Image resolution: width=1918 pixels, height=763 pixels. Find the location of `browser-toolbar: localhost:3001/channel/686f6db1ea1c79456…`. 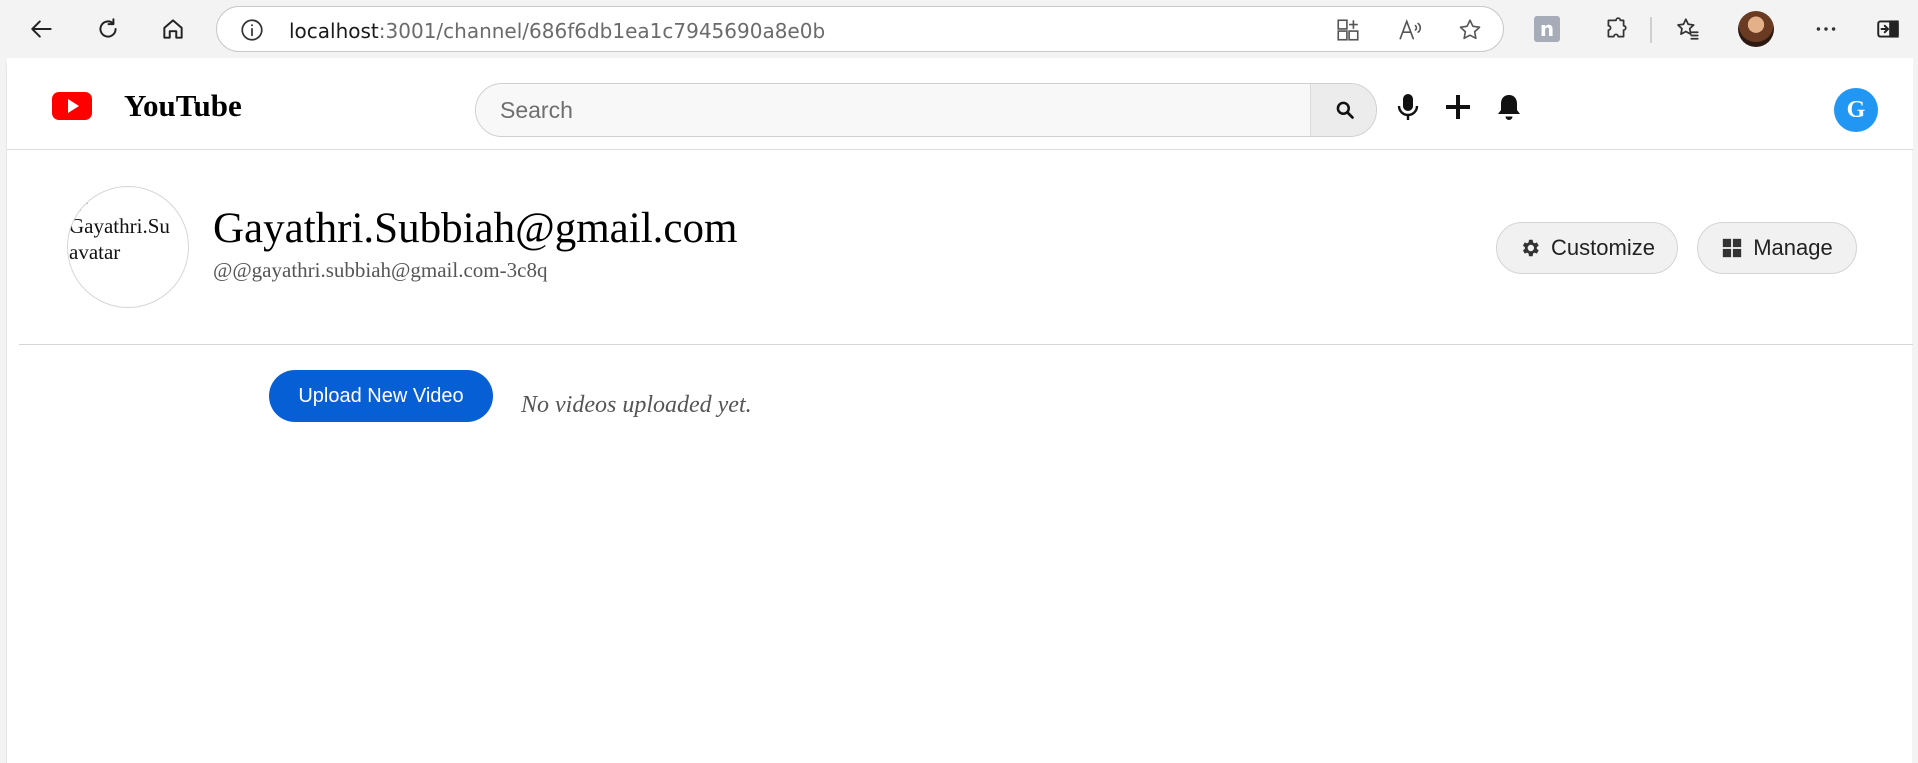

browser-toolbar: localhost:3001/channel/686f6db1ea1c79456… is located at coordinates (959, 29).